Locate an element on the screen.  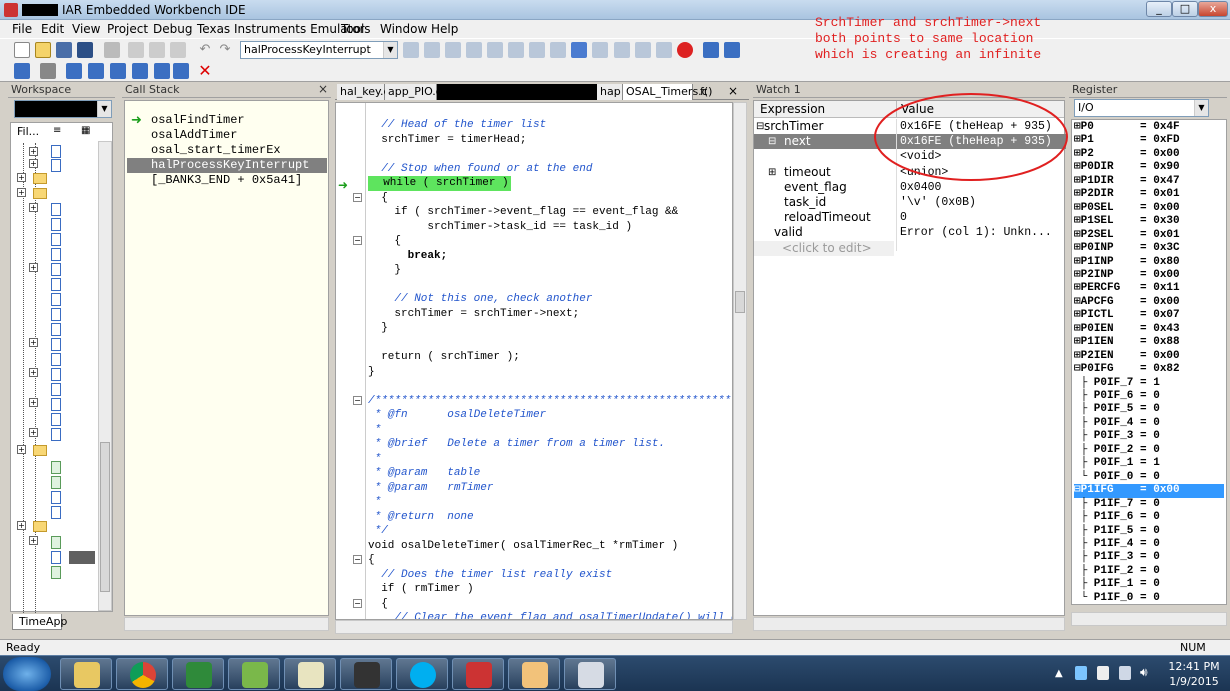
menu-file: File is located at coordinates (22, 29).